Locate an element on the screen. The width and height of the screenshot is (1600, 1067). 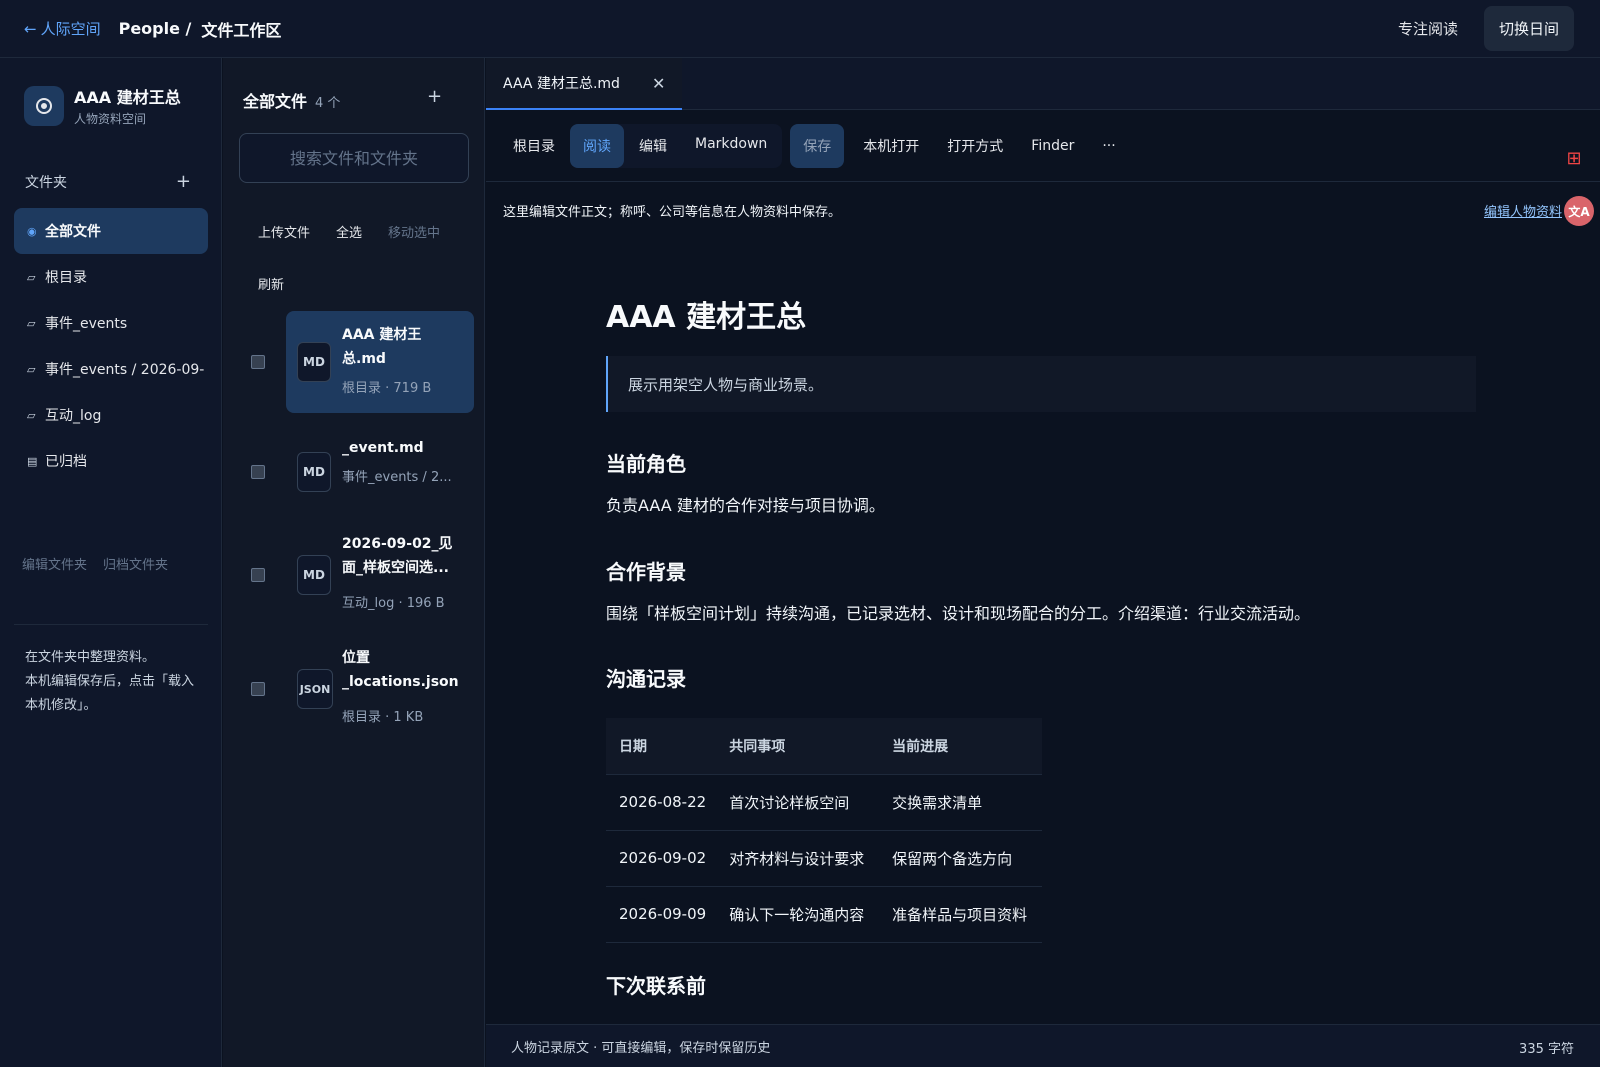
day-mode-button: 切换日间 is located at coordinates (1528, 28).